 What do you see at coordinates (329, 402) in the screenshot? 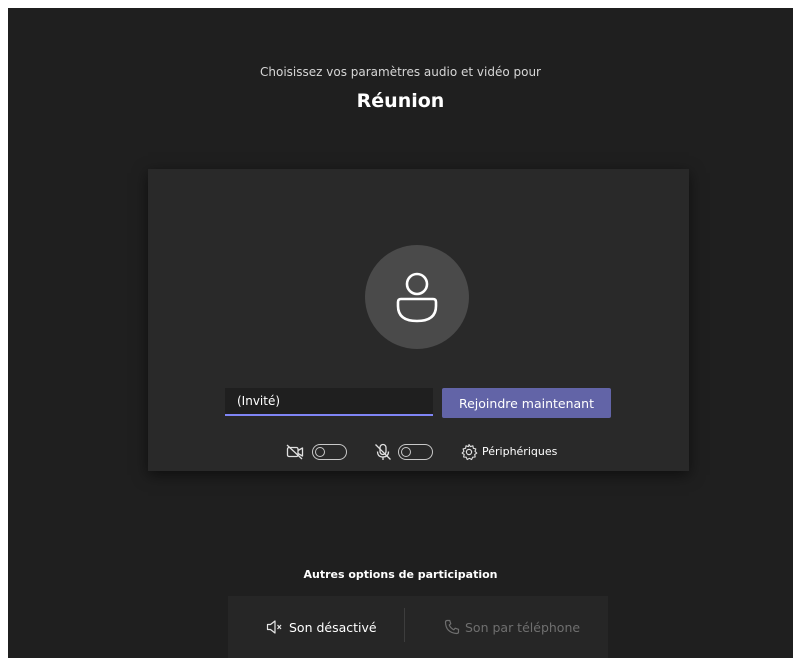
I see `display-name-input` at bounding box center [329, 402].